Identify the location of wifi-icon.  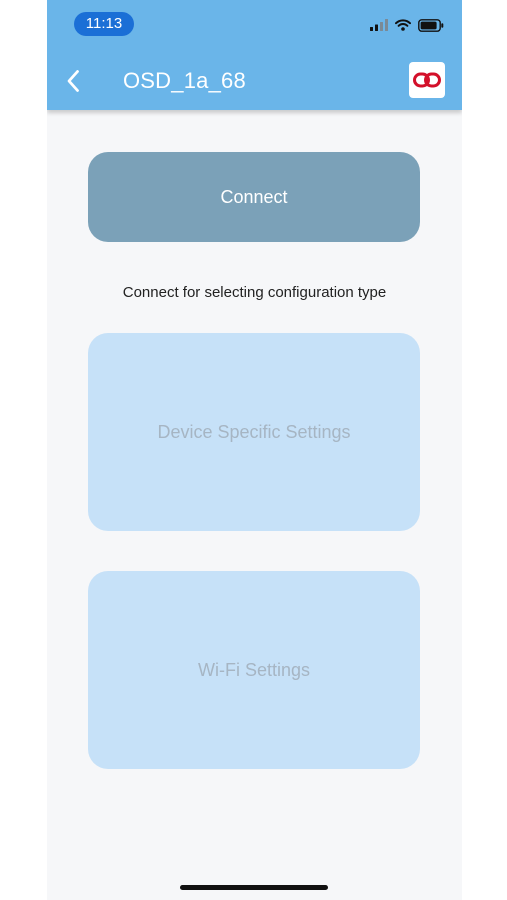
(403, 25).